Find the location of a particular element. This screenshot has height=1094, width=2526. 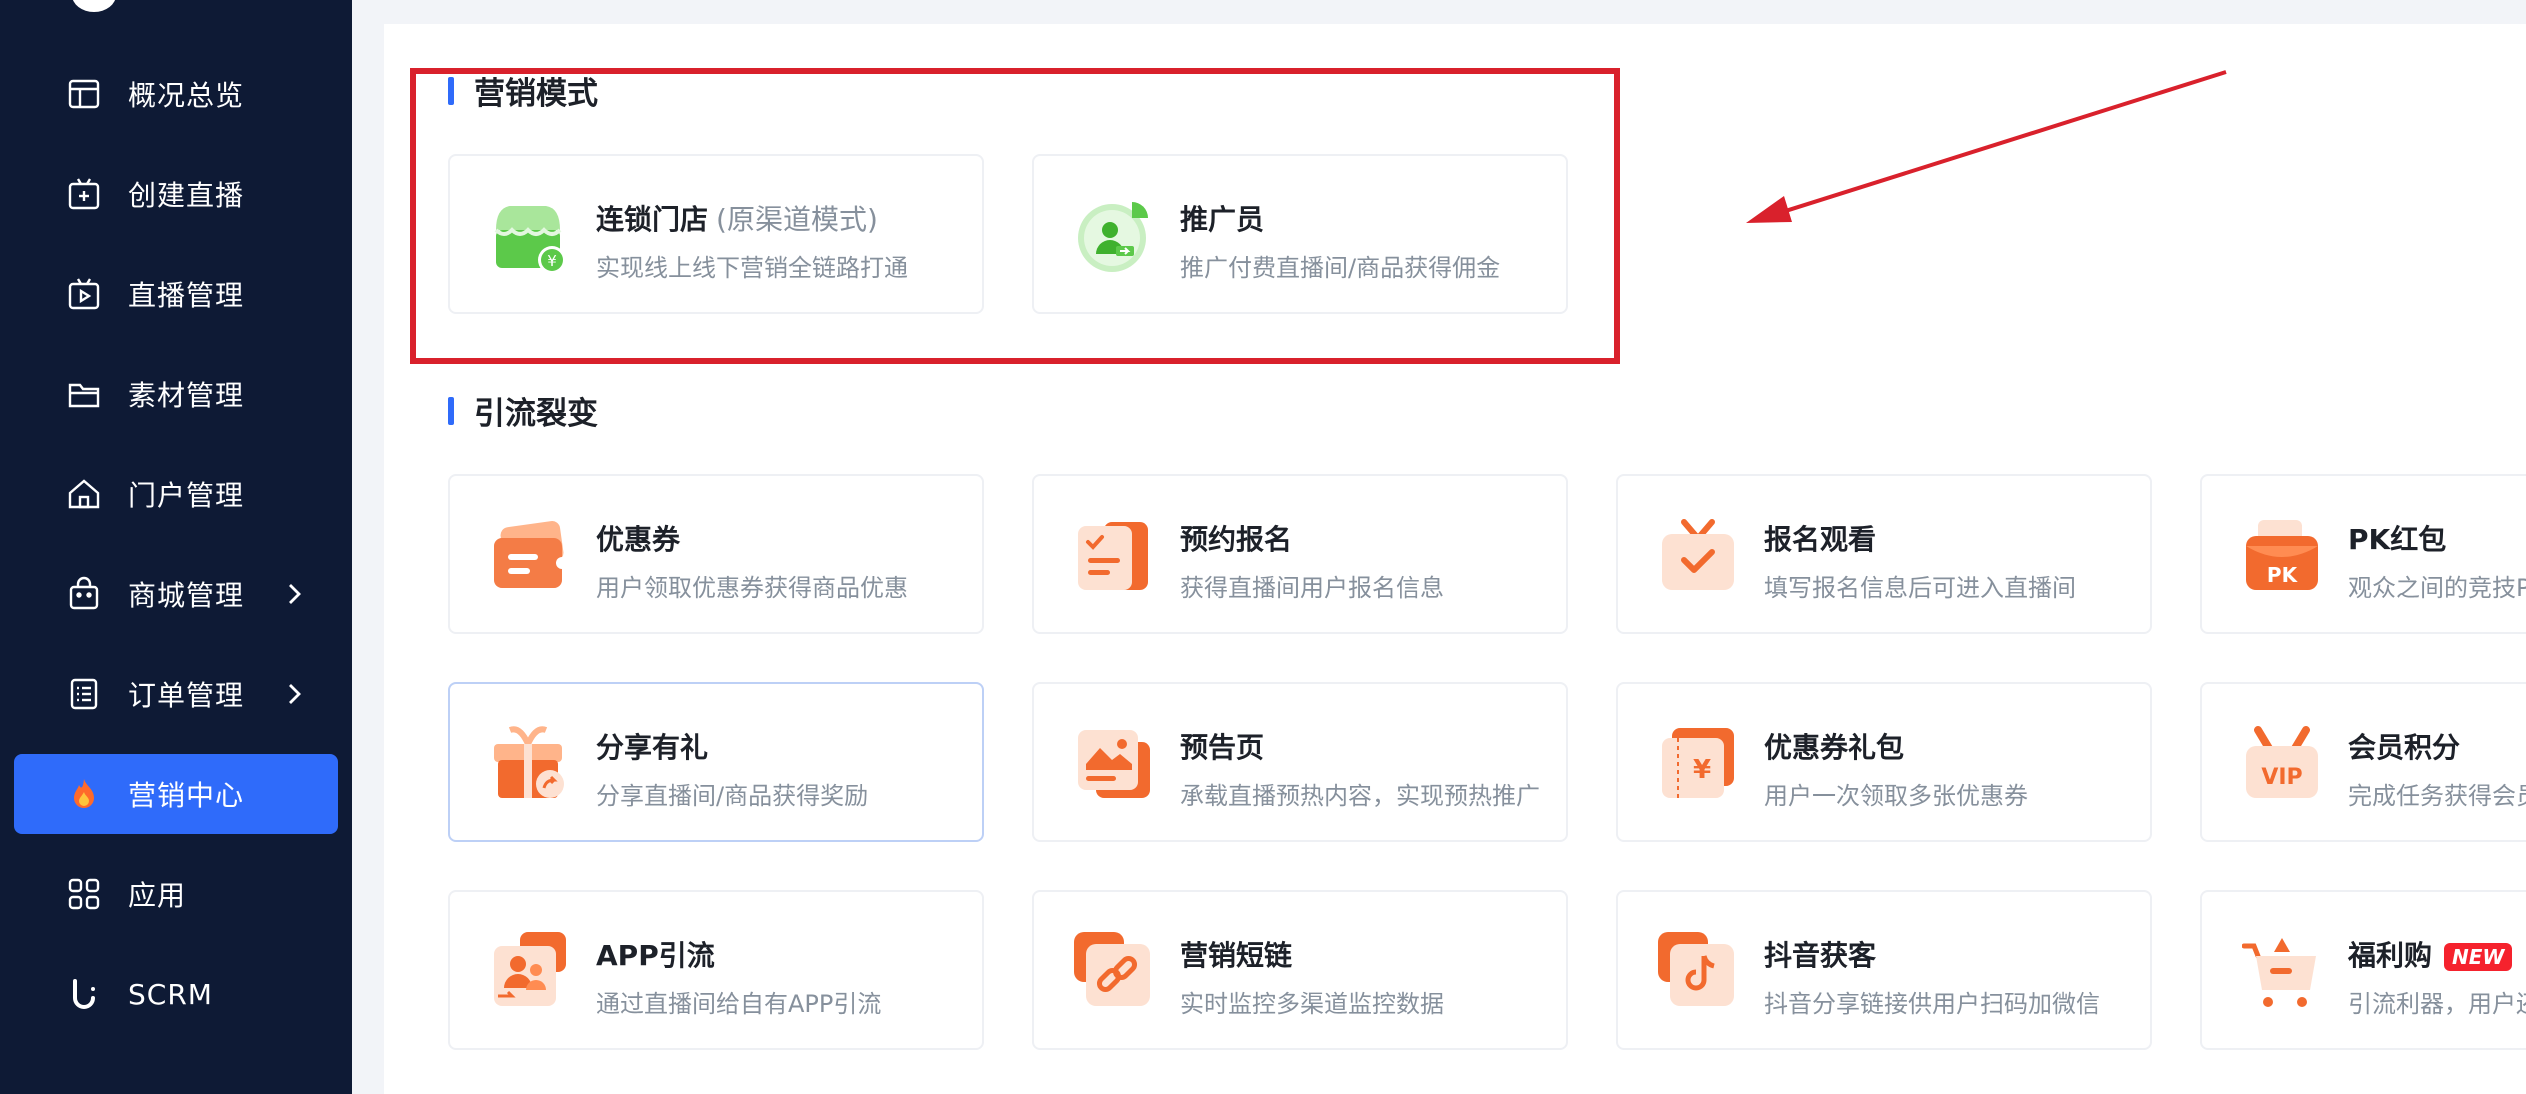

card-title: PK红包 is located at coordinates (2397, 539).